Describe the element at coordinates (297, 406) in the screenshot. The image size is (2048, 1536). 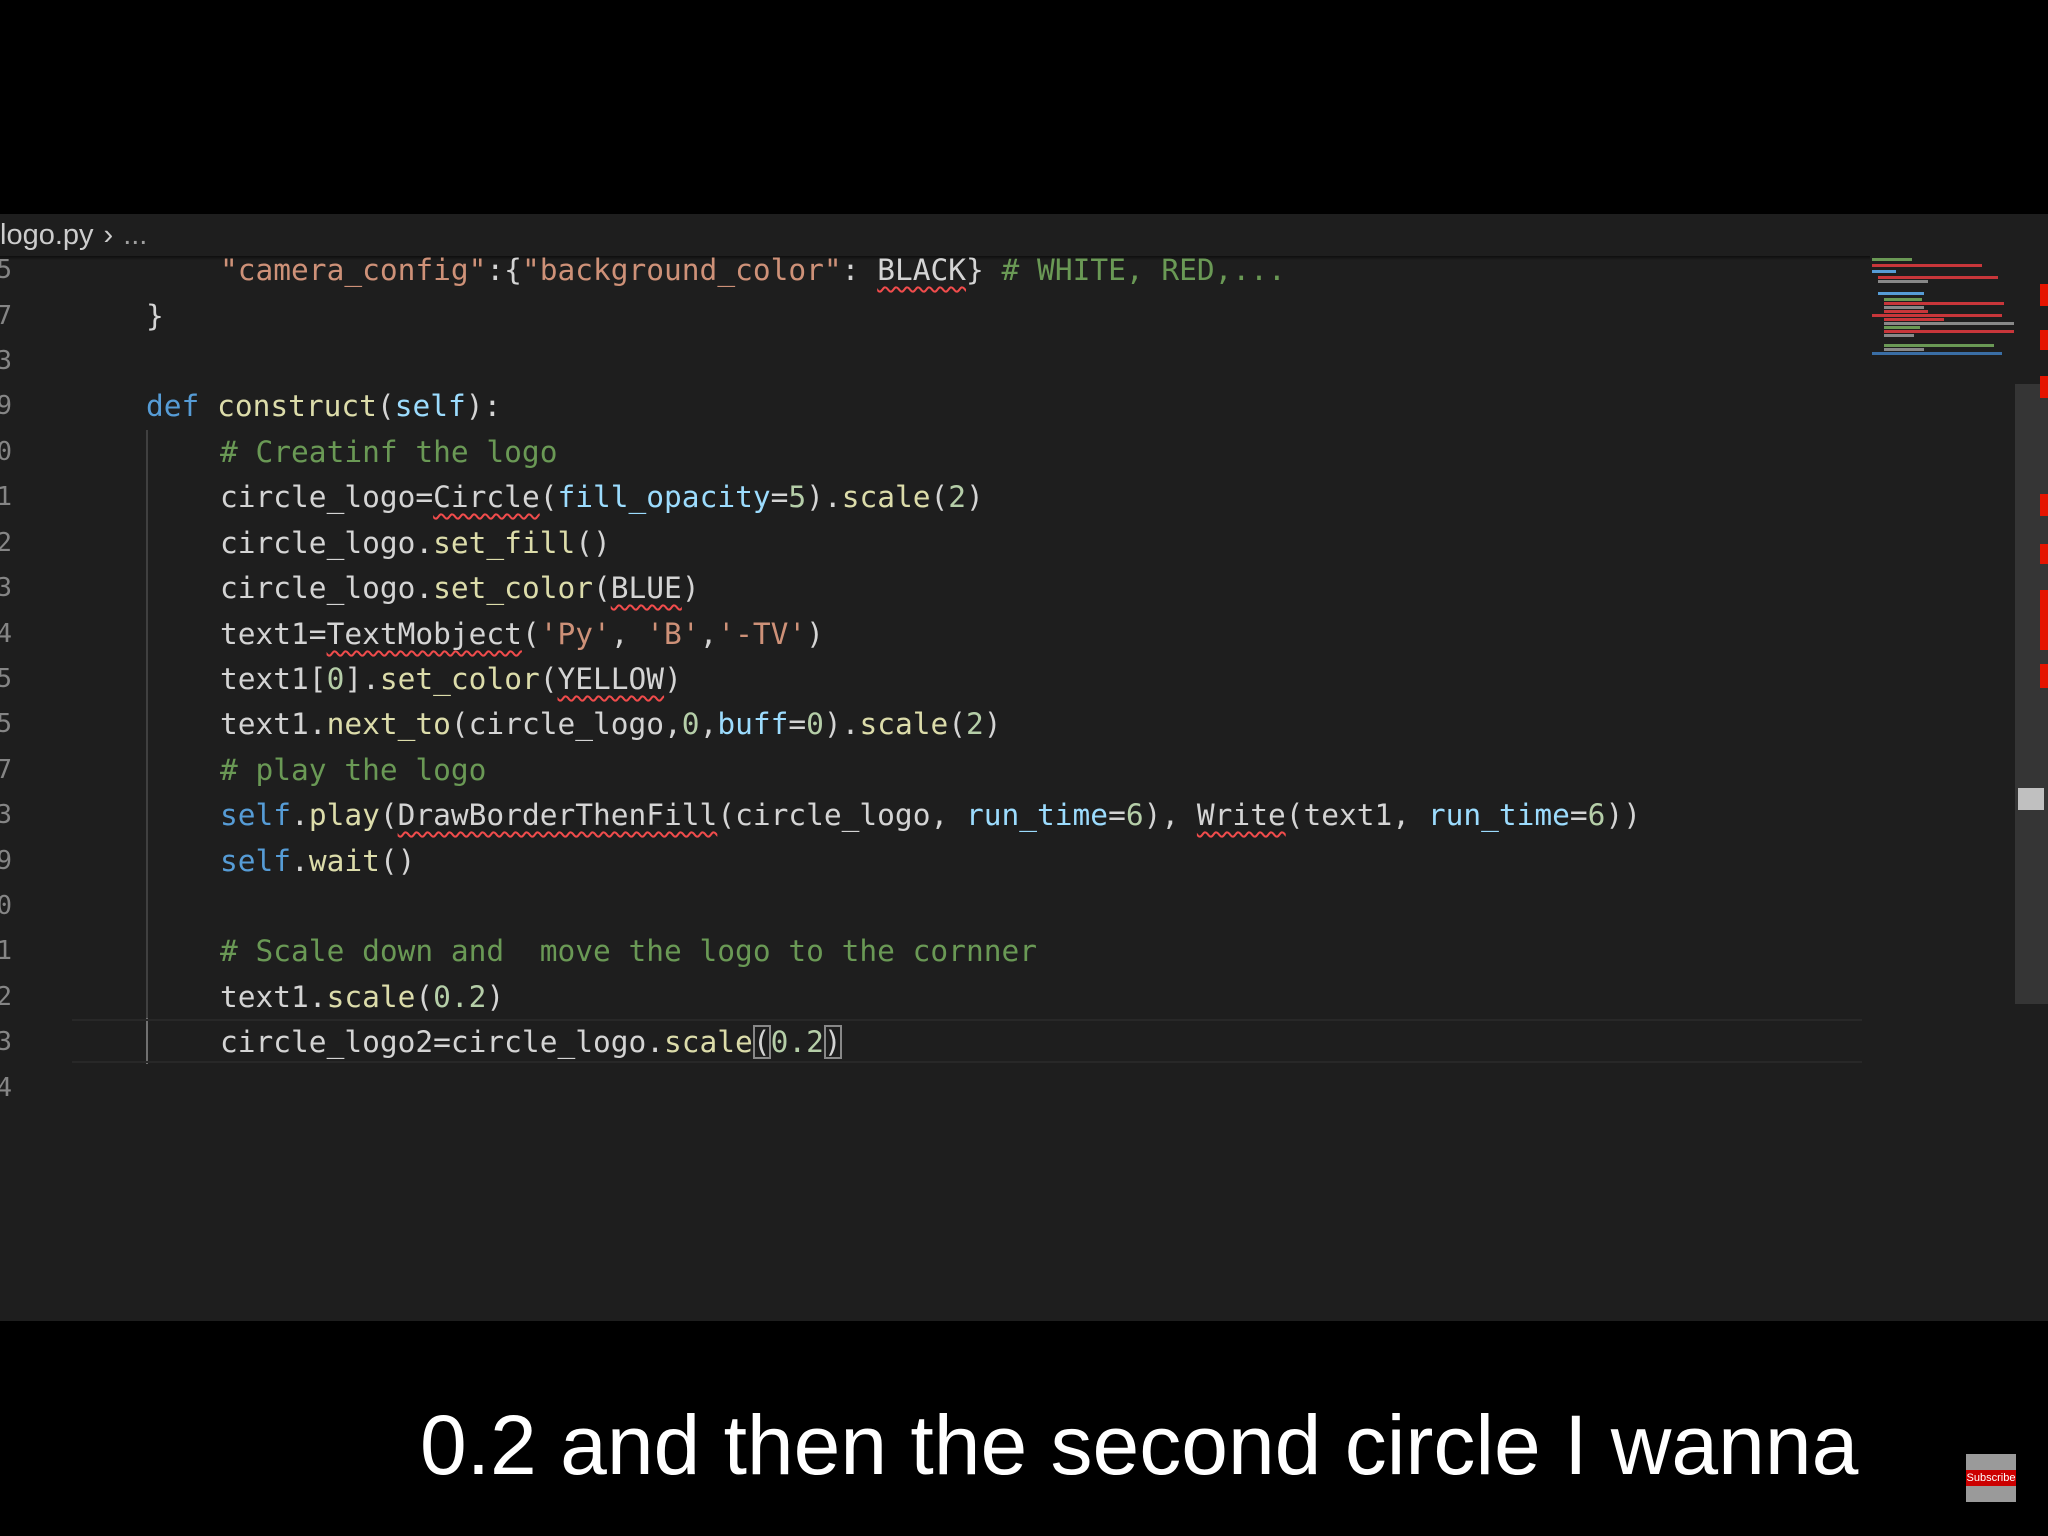
I see `function-token: construct` at that location.